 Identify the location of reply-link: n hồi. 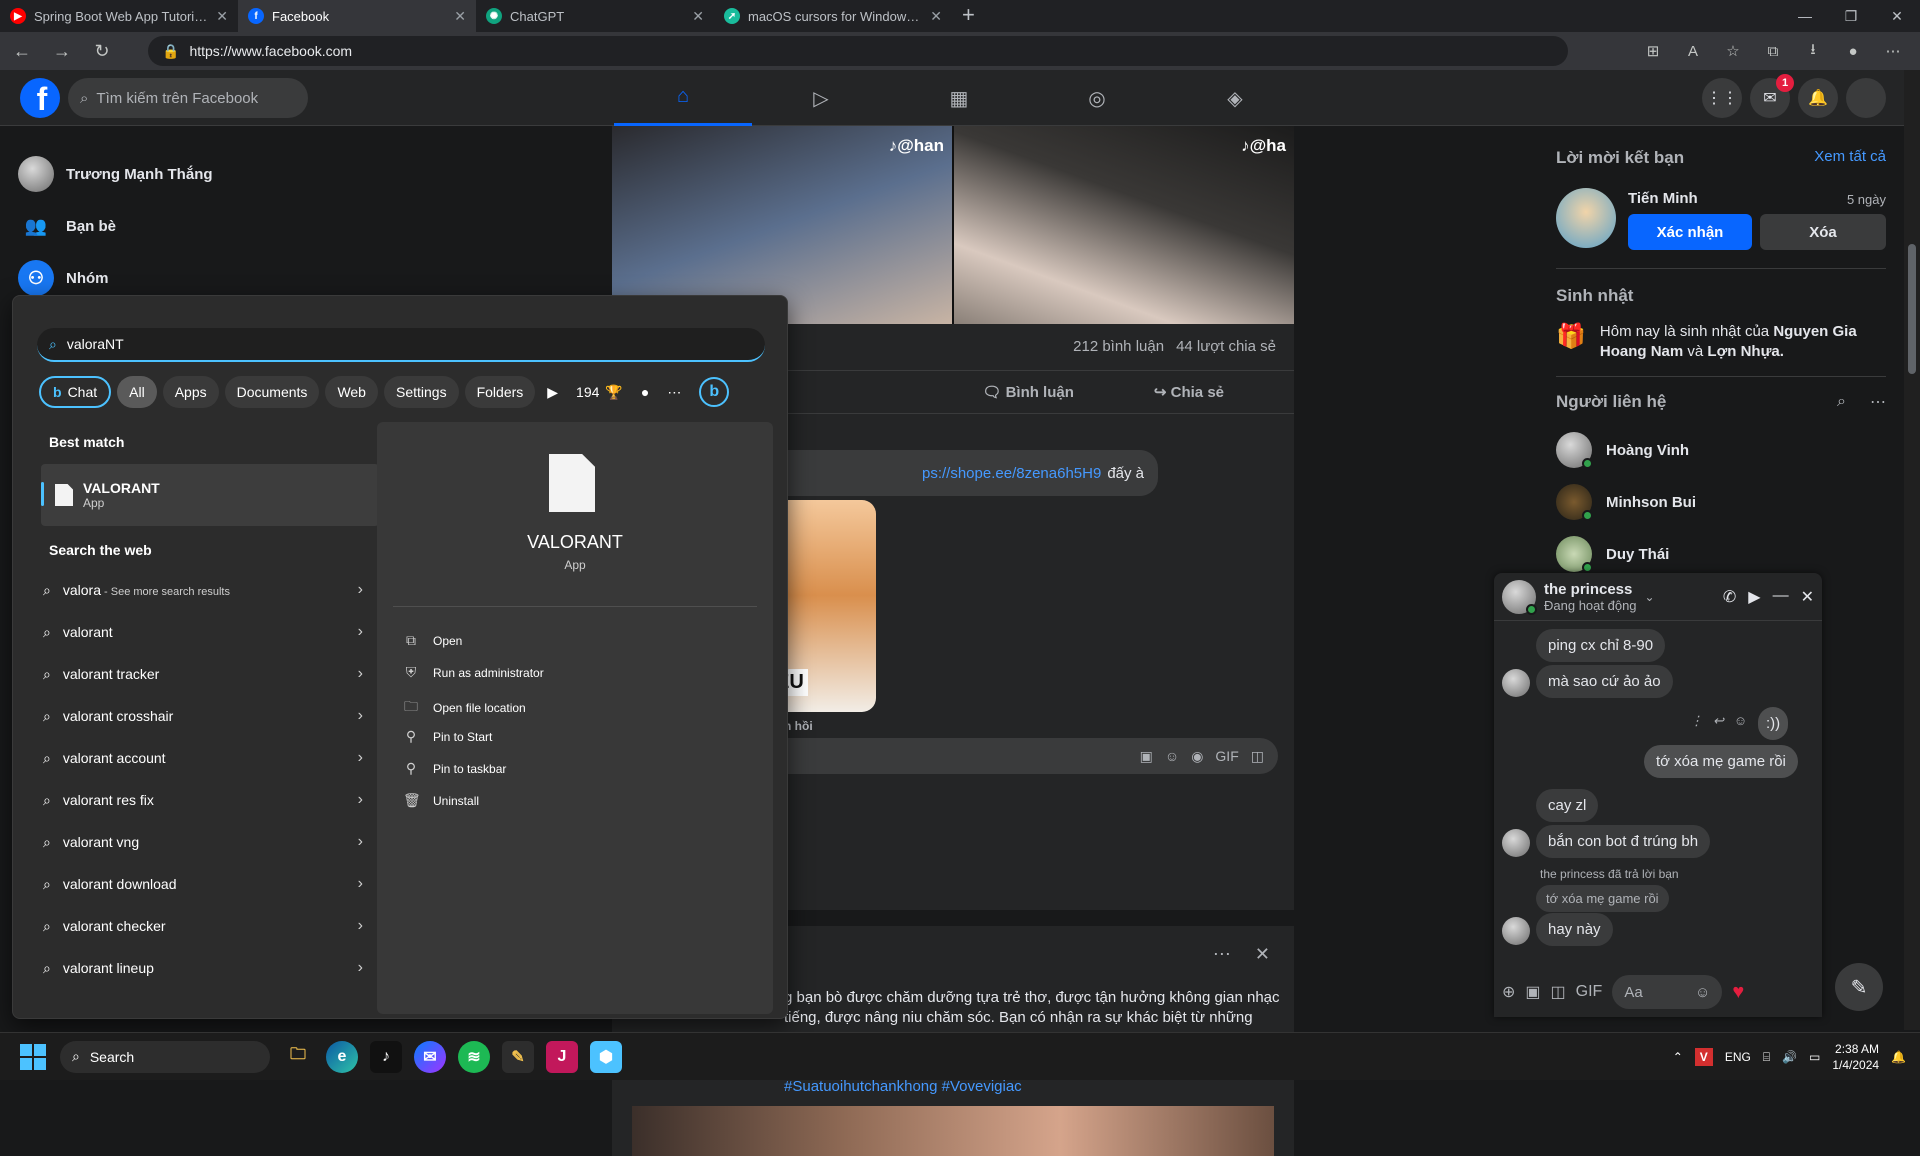
(798, 726).